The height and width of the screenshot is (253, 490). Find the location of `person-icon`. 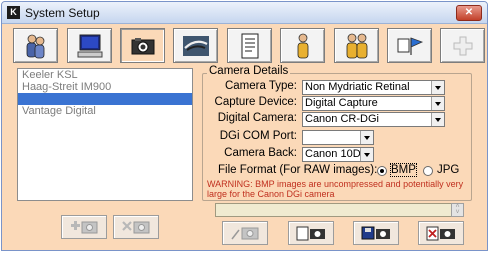

person-icon is located at coordinates (302, 45).